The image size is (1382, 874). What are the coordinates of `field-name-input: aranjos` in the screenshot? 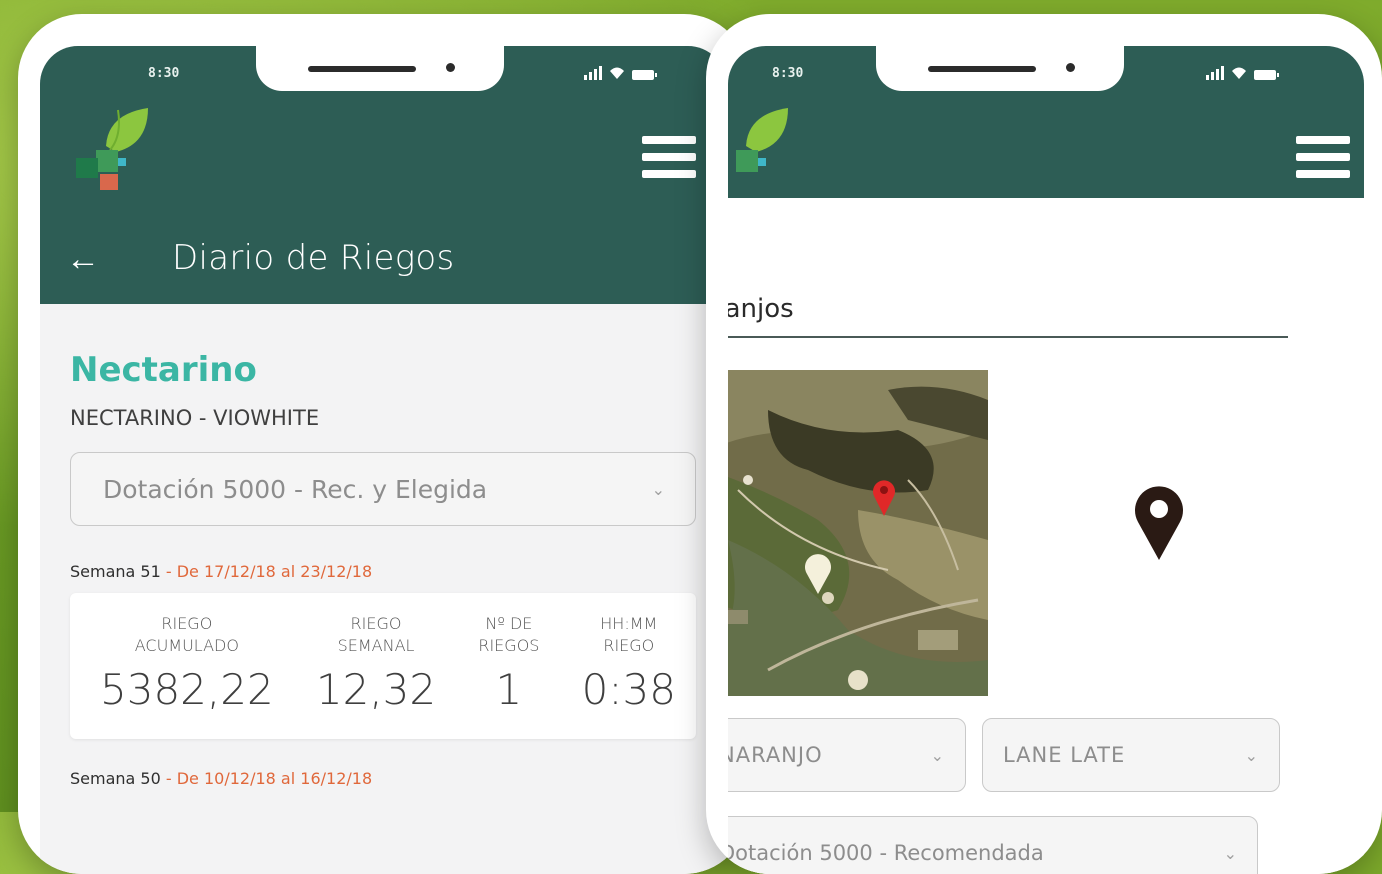 It's located at (1008, 316).